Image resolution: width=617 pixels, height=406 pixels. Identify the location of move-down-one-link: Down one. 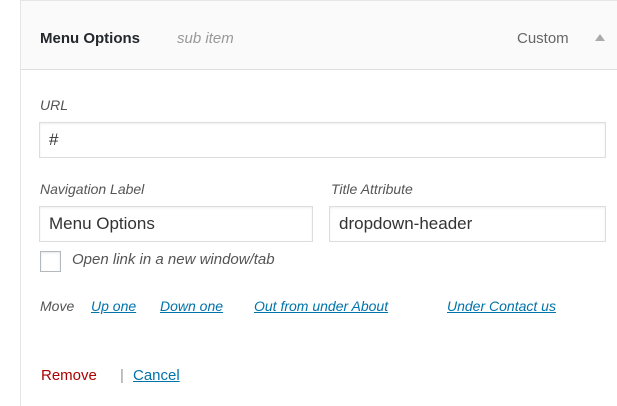
(191, 306).